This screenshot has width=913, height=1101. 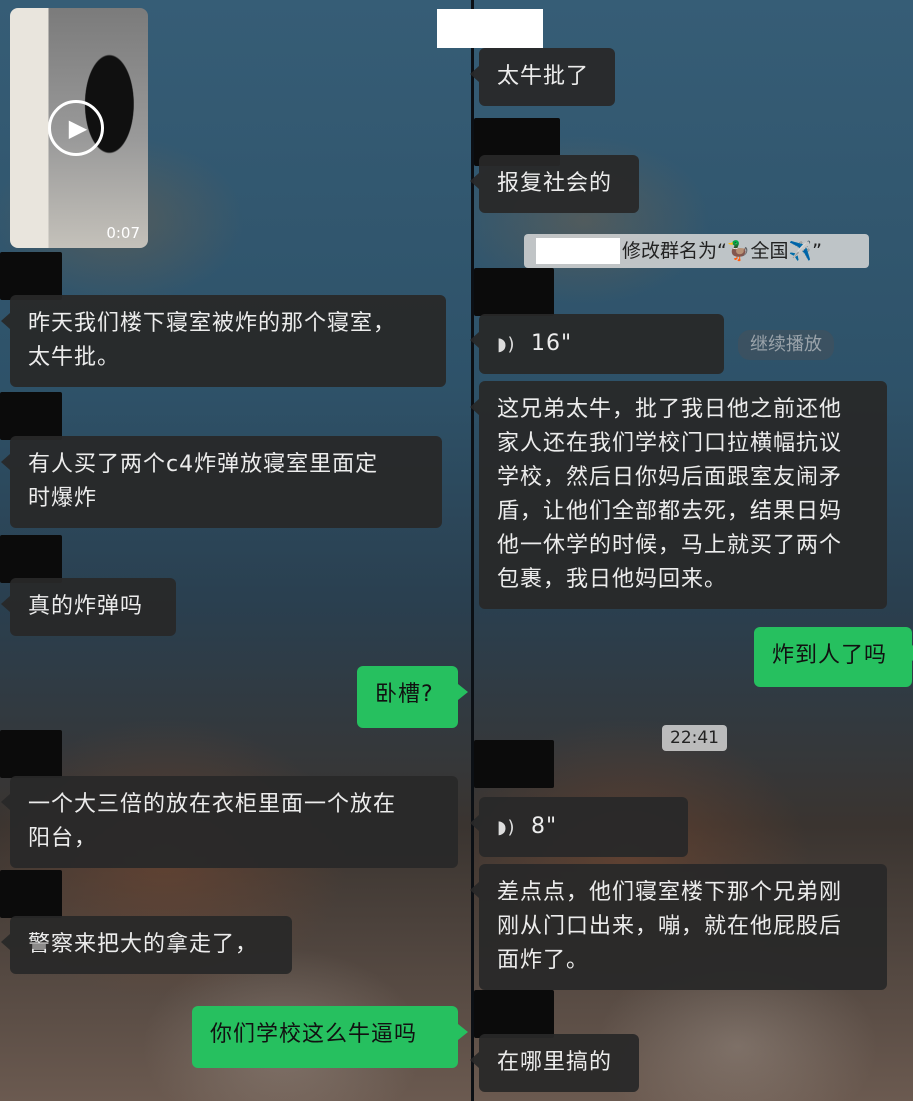 I want to click on video-message: ▶ 0:07, so click(x=79, y=128).